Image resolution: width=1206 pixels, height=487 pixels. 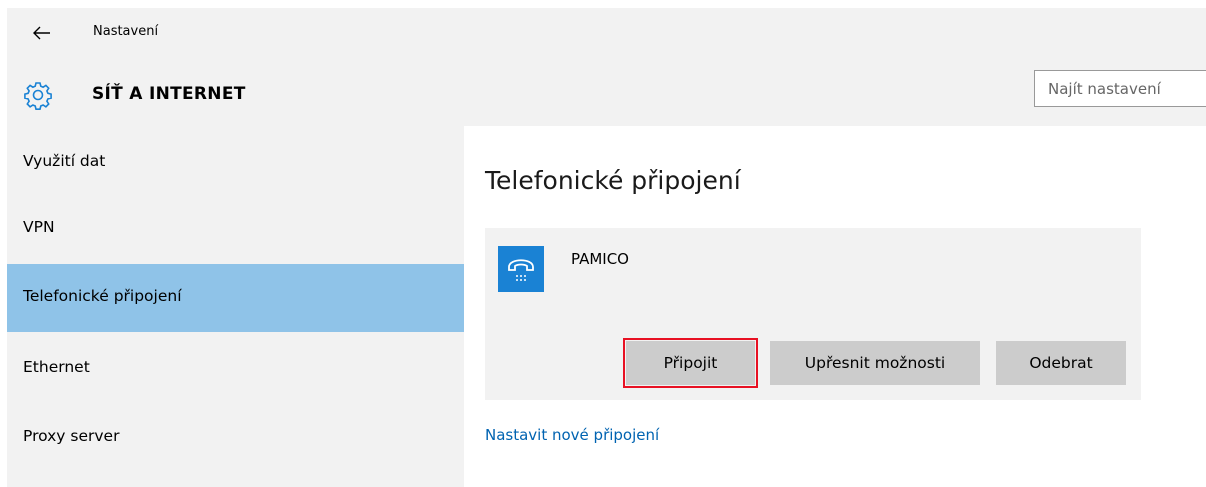 I want to click on search-box, so click(x=1120, y=88).